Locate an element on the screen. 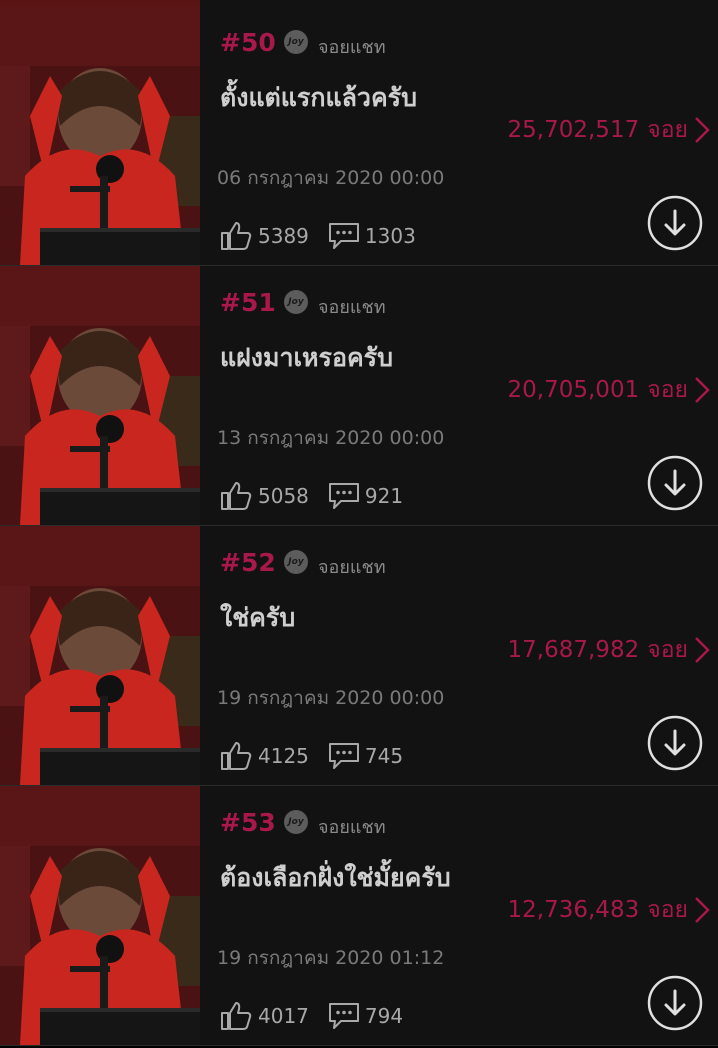 The height and width of the screenshot is (1048, 718). stats-row: 4017 794 is located at coordinates (311, 1016).